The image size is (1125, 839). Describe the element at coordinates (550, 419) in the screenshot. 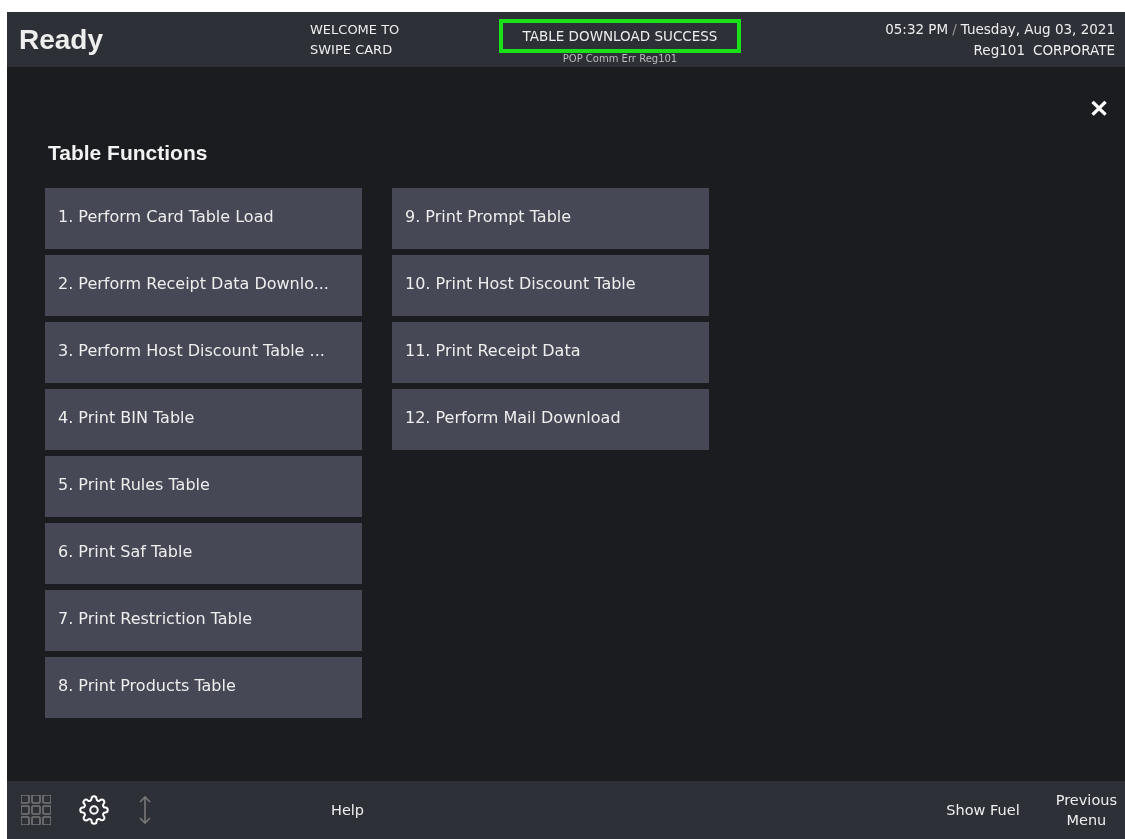

I see `menu-button: 12. Perform Mail Download` at that location.